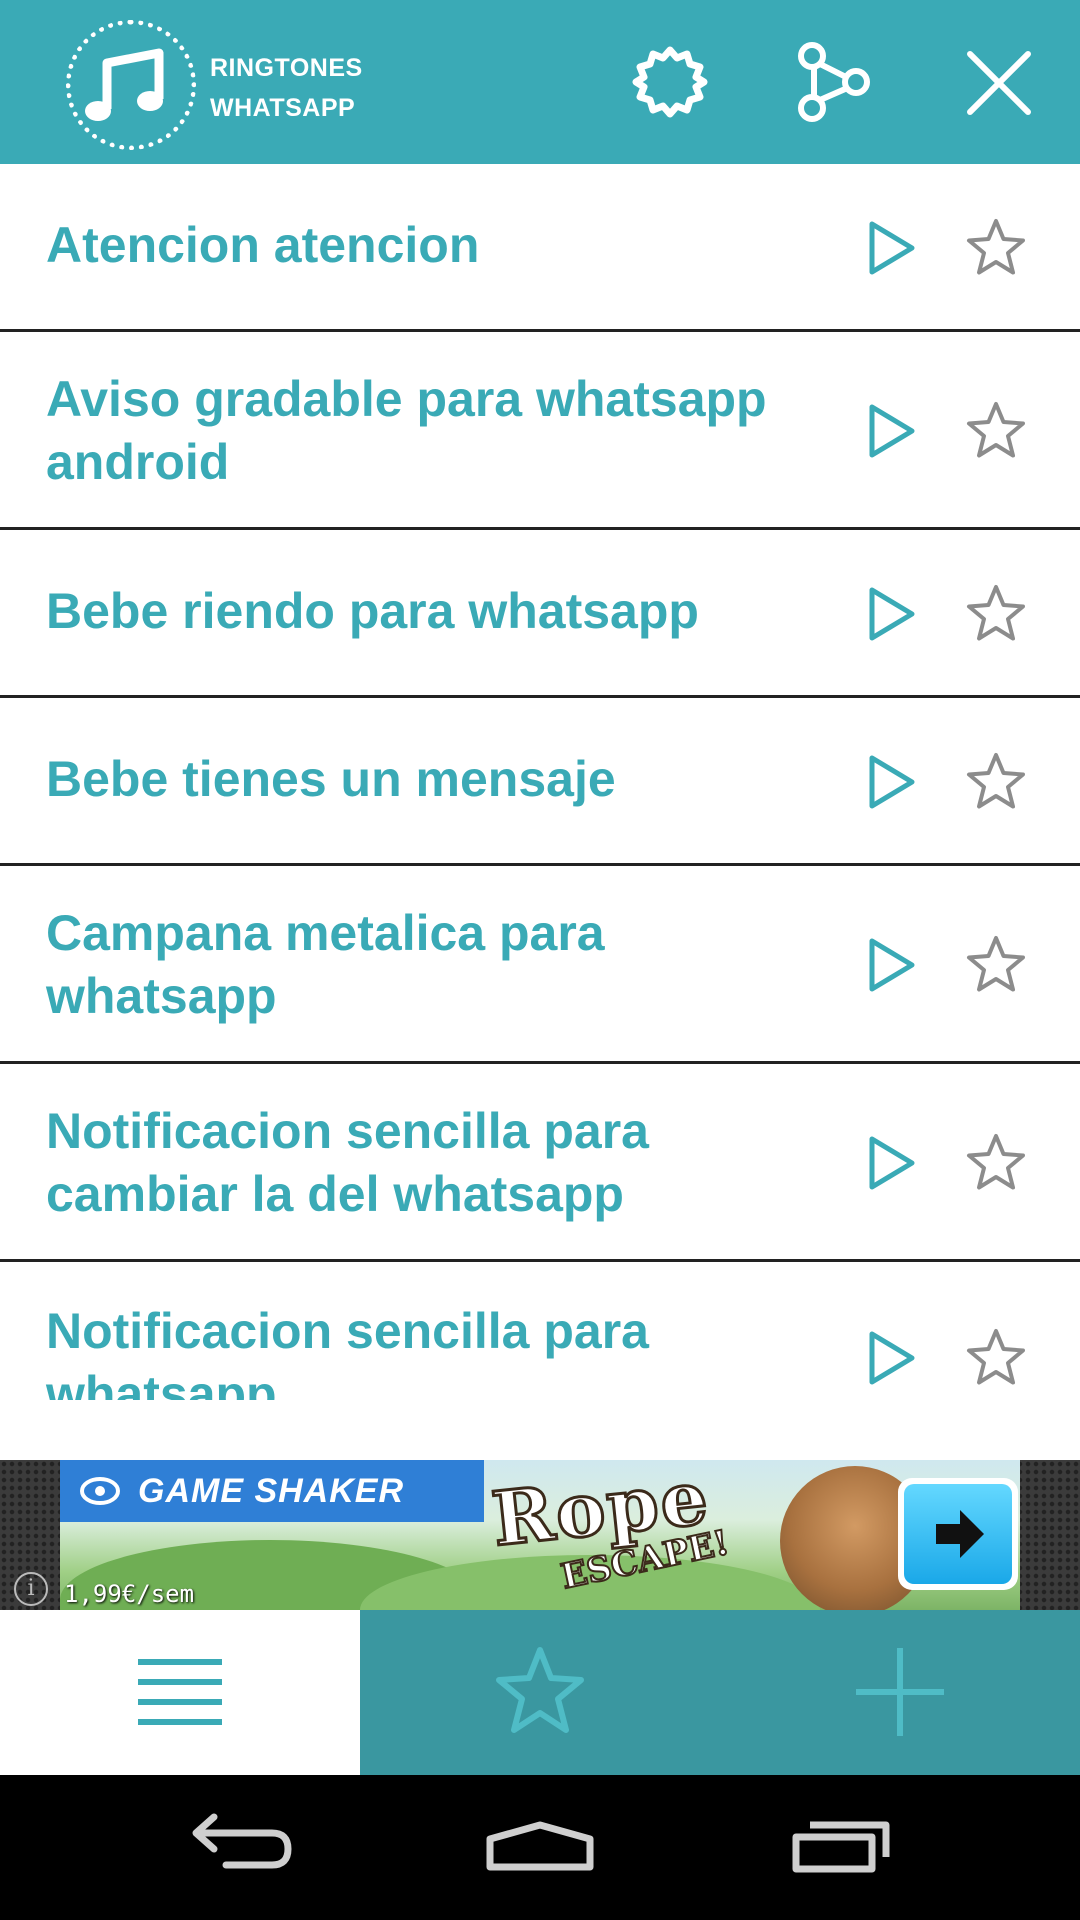 The image size is (1080, 1920). I want to click on ad-creative: GAME SHAKER Rope ESCAPE!, so click(540, 1535).